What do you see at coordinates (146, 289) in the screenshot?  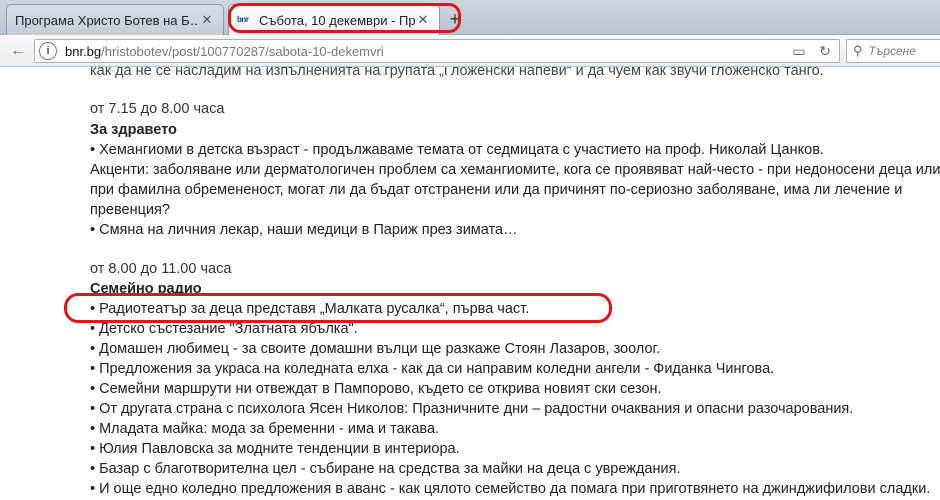 I see `section-heading: Семейно радио` at bounding box center [146, 289].